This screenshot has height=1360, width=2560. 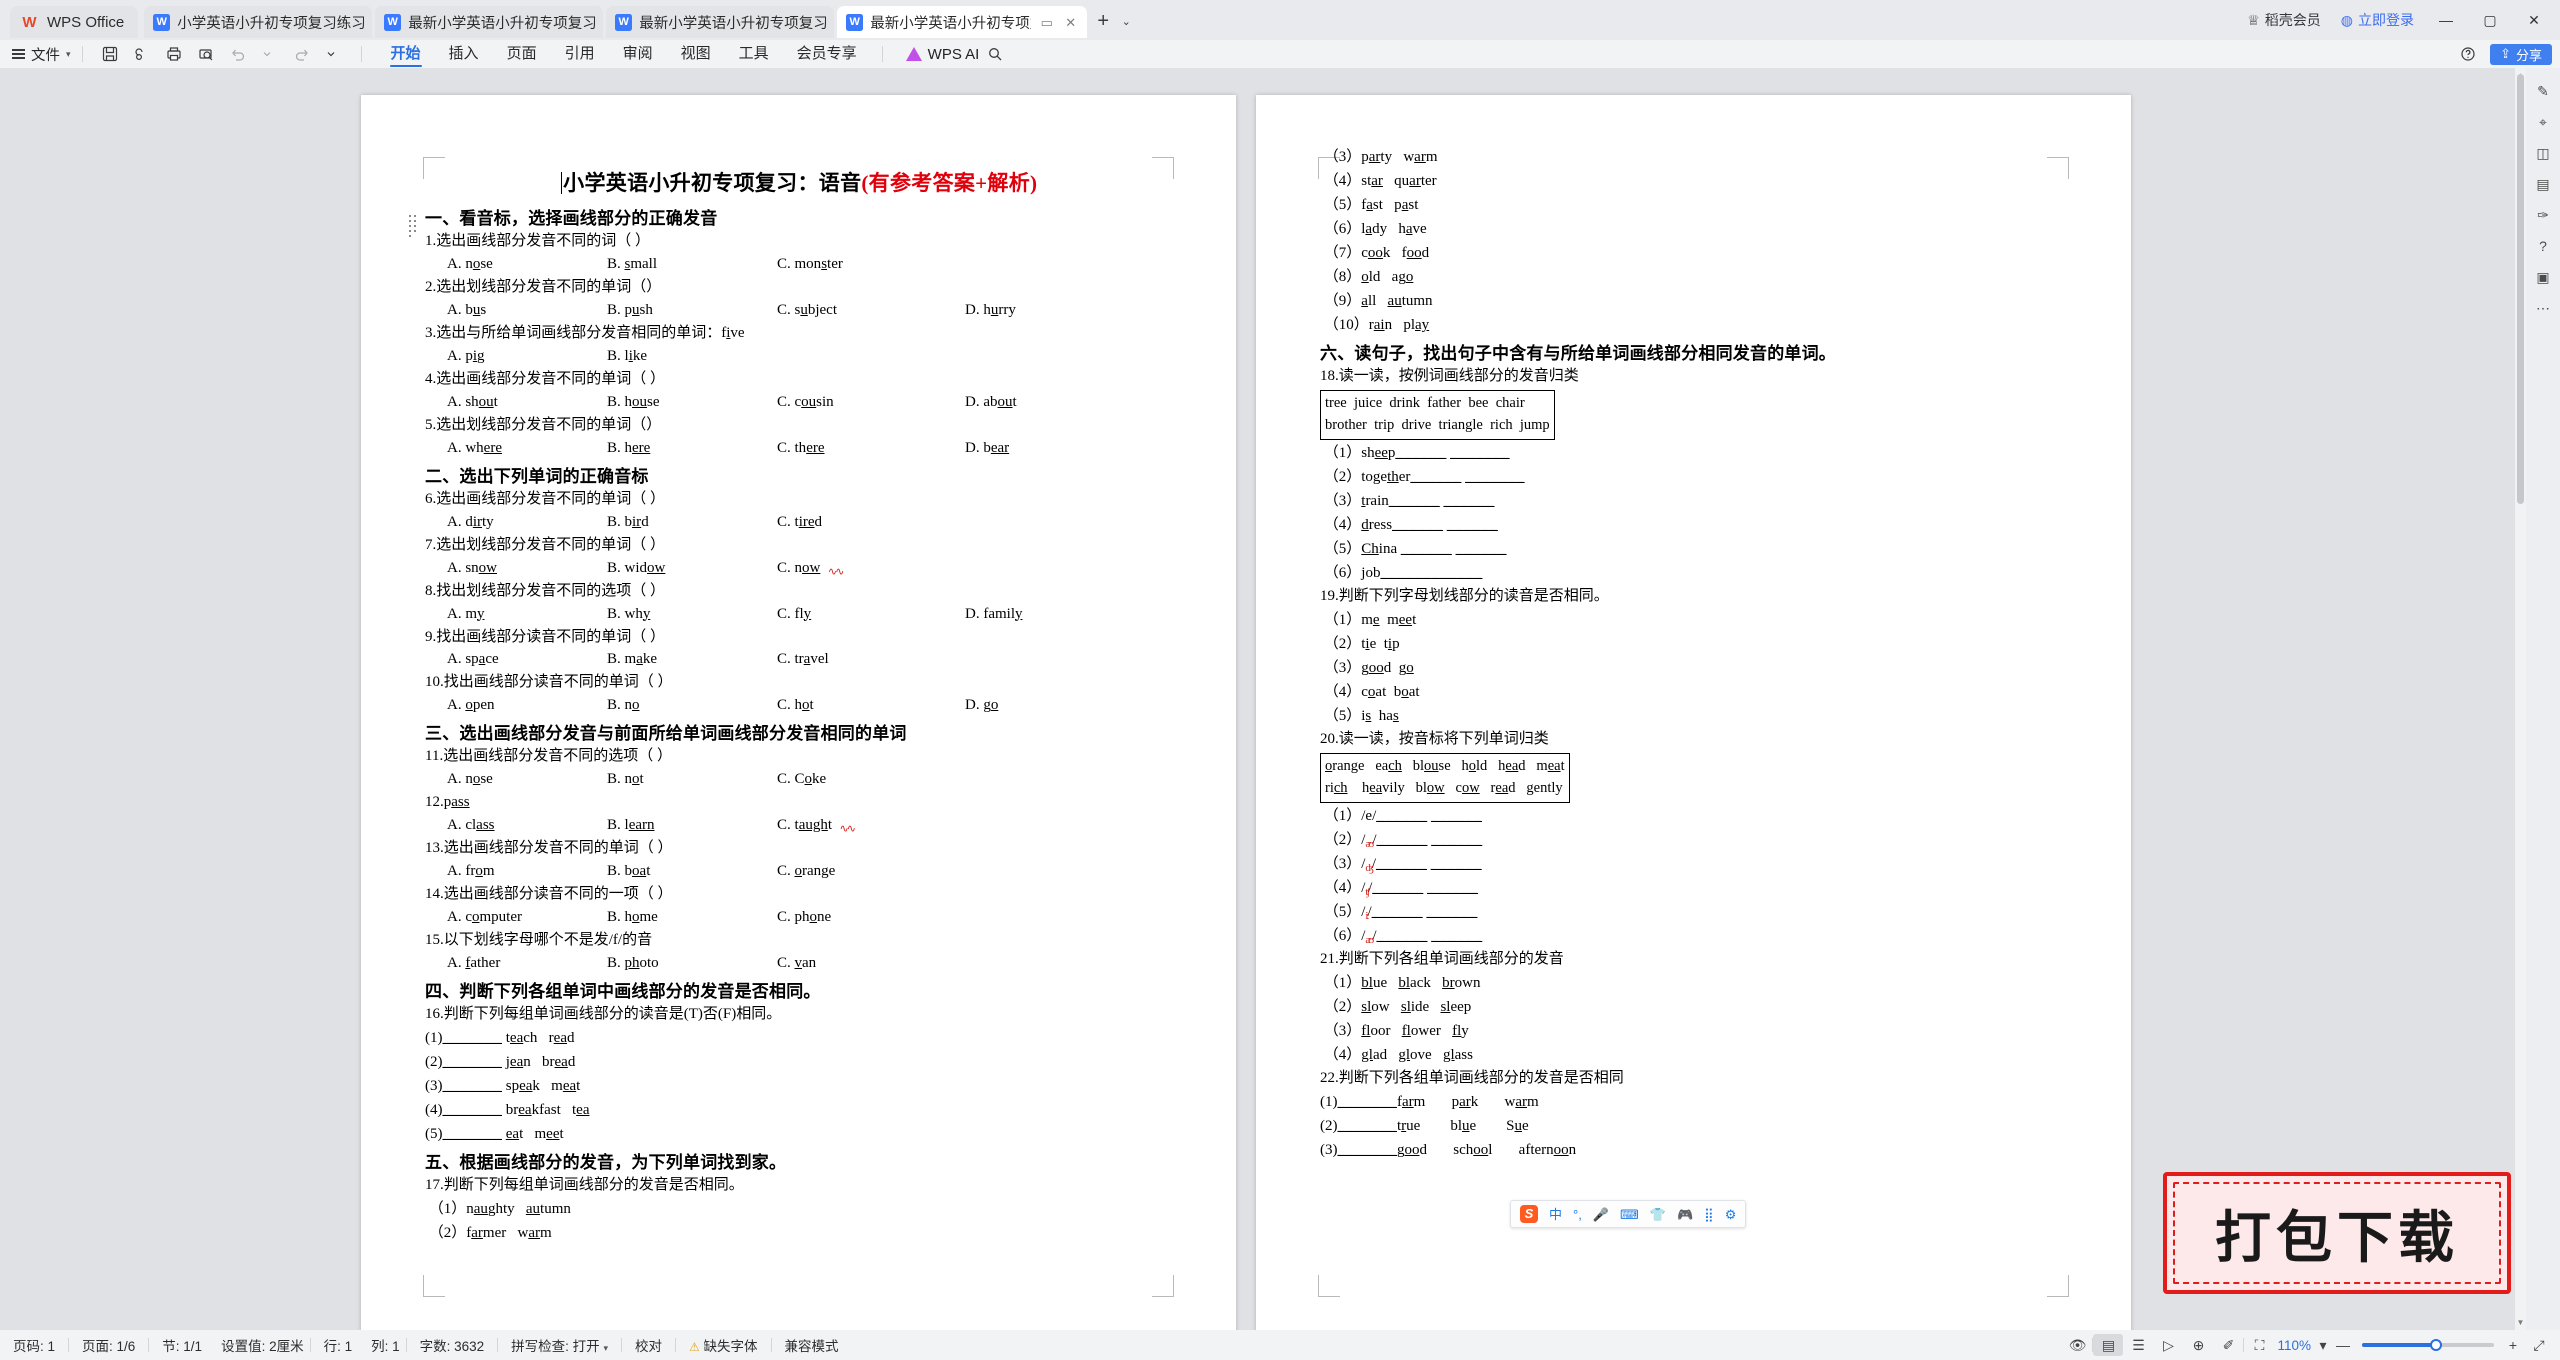 What do you see at coordinates (2543, 277) in the screenshot?
I see `image-icon: ▣` at bounding box center [2543, 277].